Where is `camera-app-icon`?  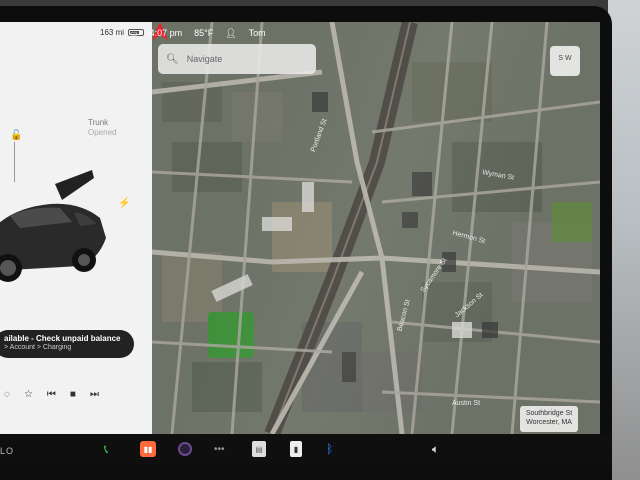
camera-app-icon is located at coordinates (185, 449).